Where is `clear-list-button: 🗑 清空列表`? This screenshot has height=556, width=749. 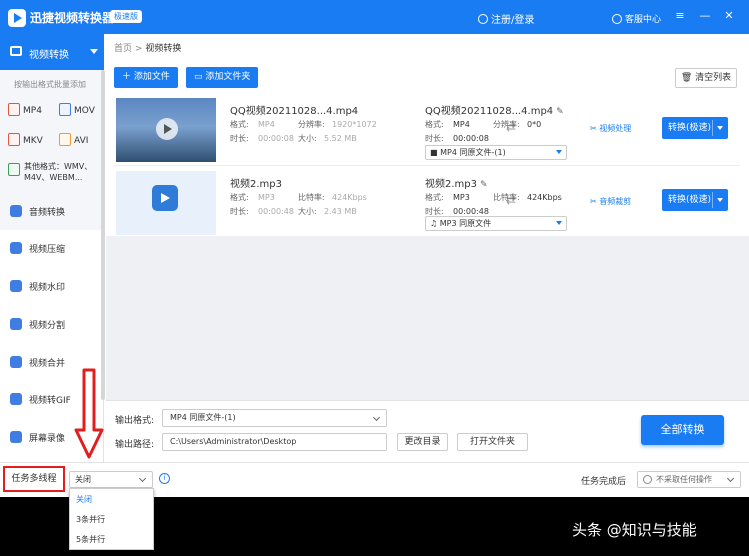 clear-list-button: 🗑 清空列表 is located at coordinates (706, 78).